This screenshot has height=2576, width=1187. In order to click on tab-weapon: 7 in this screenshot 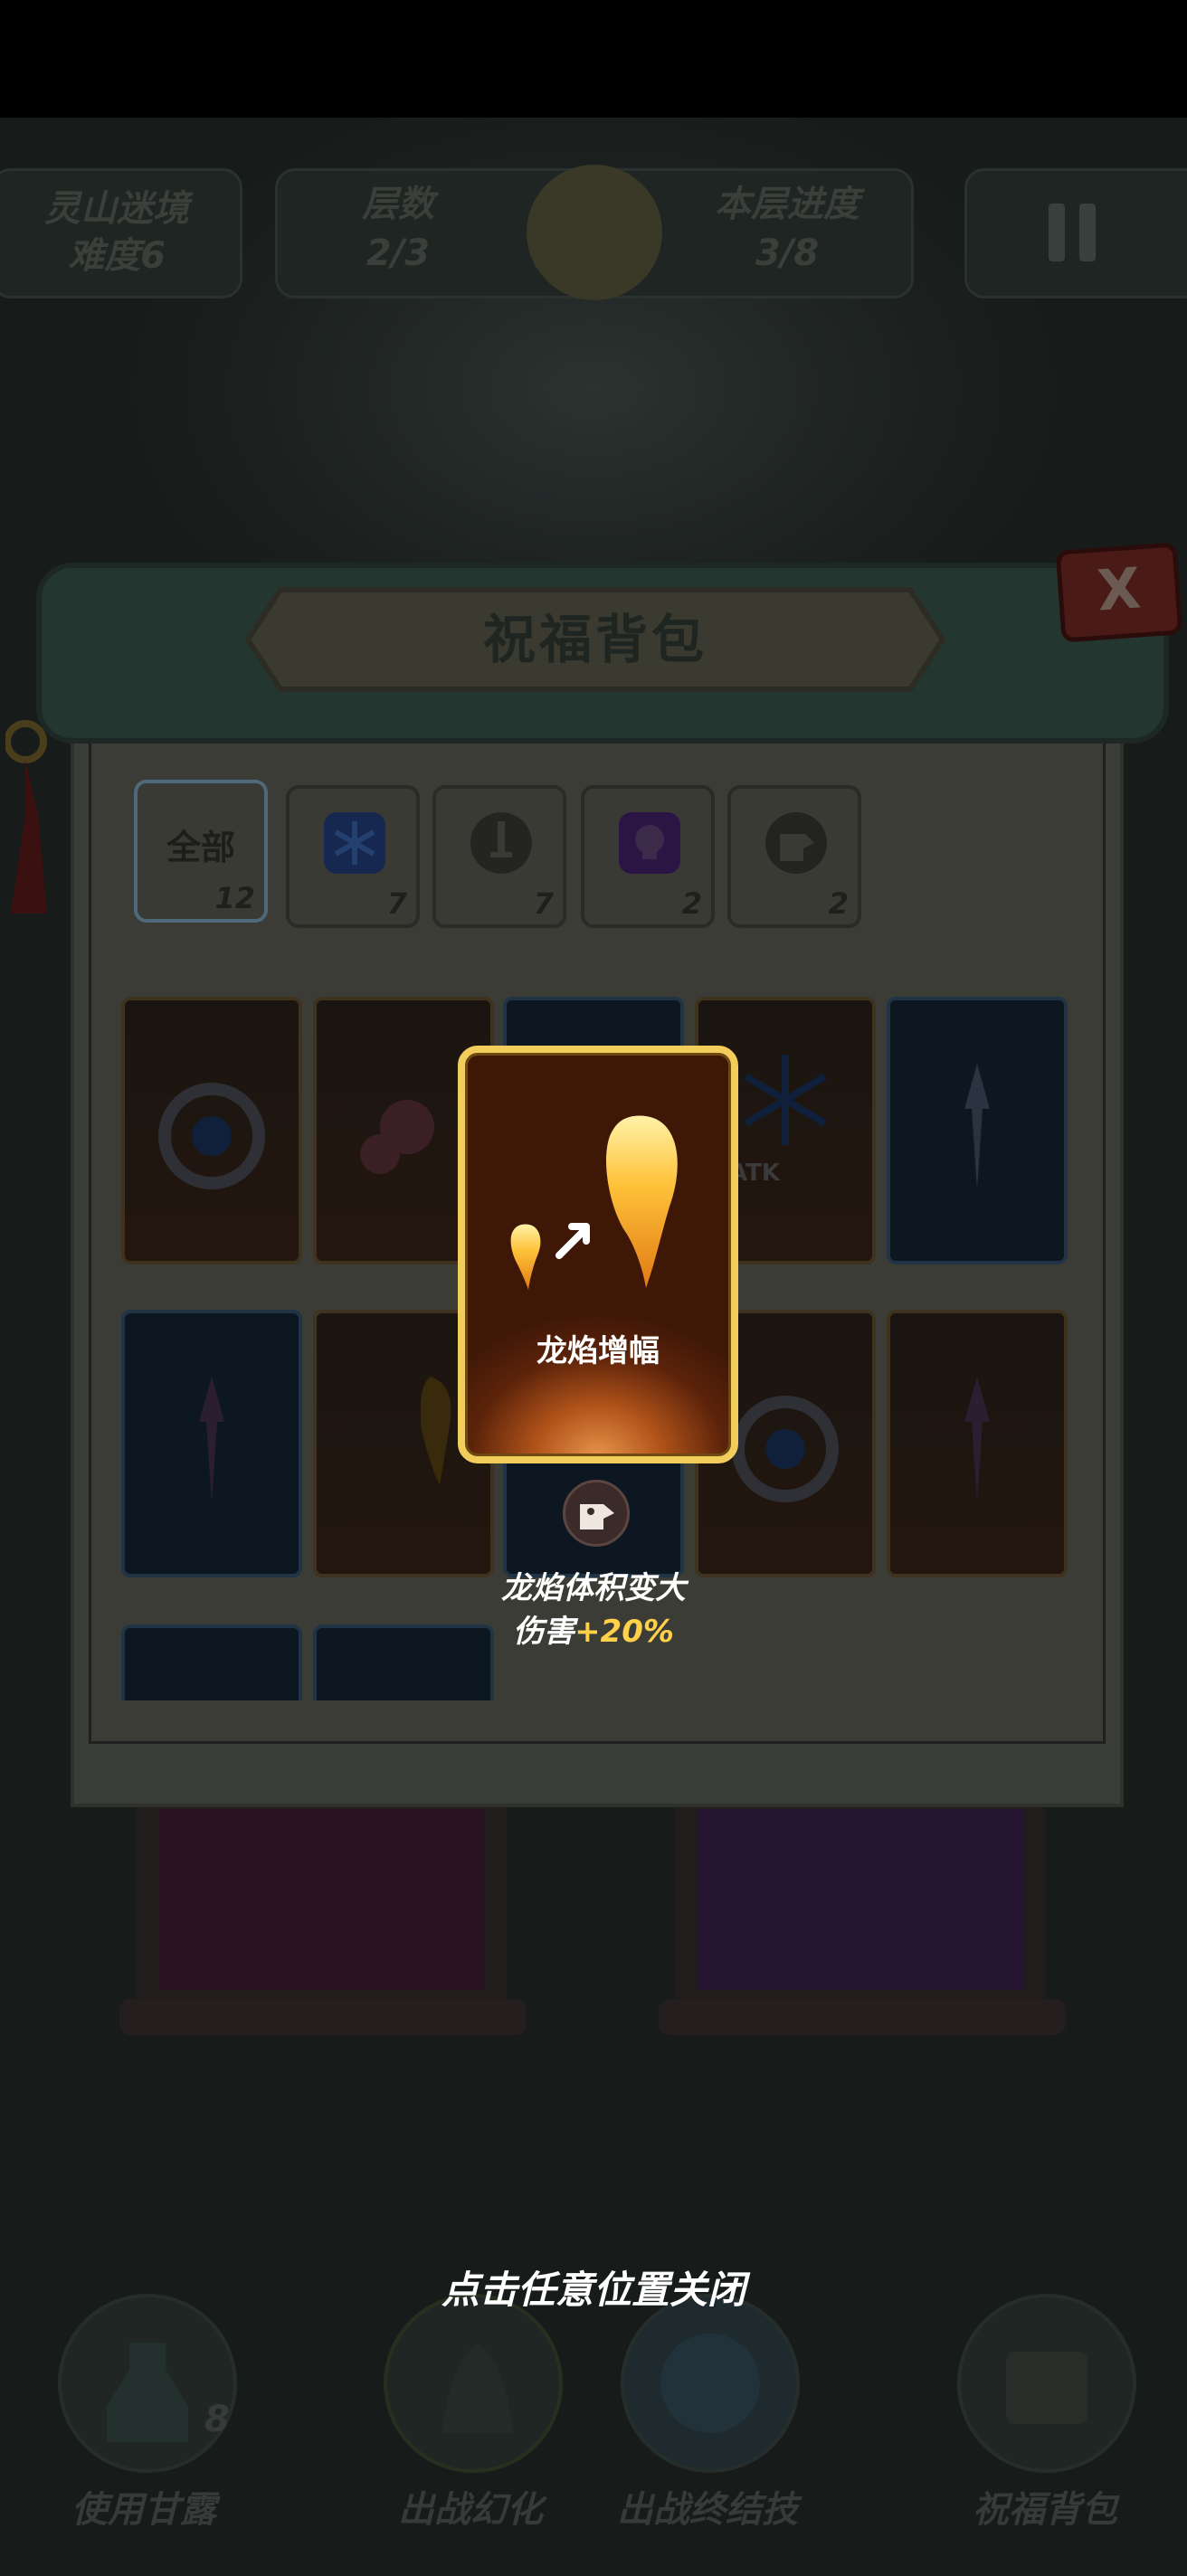, I will do `click(499, 856)`.